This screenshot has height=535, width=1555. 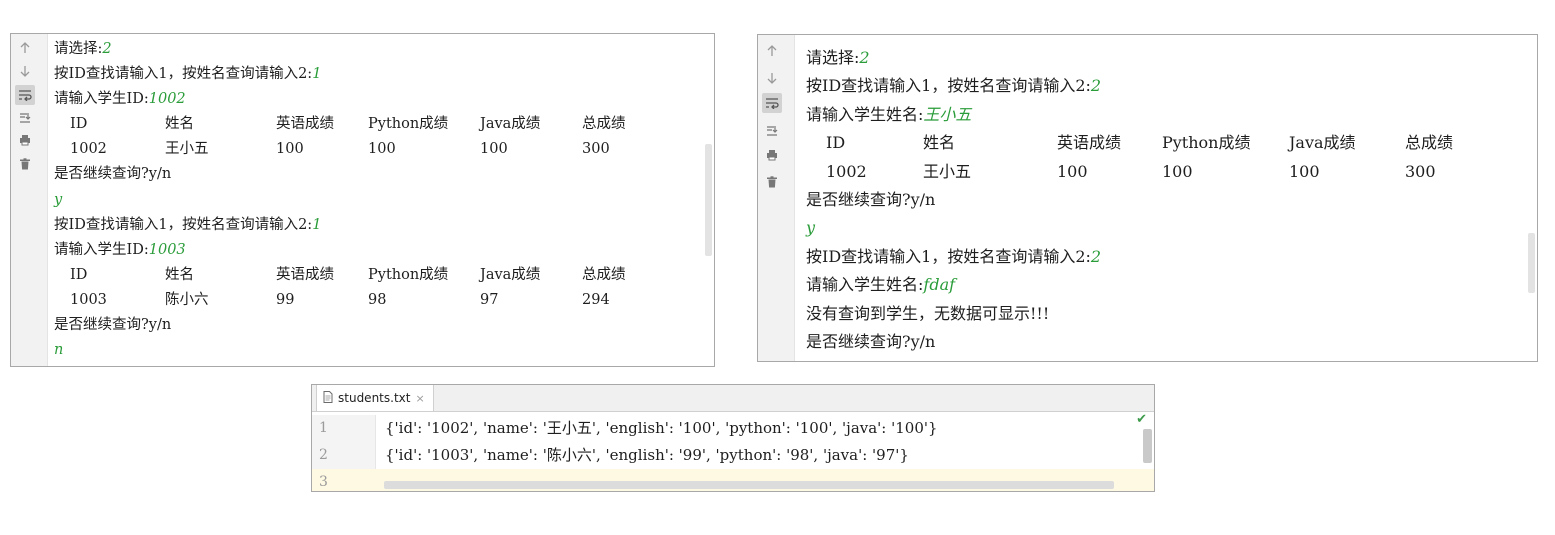 I want to click on console-line: 请输入学生姓名:fdaf, so click(x=1163, y=285).